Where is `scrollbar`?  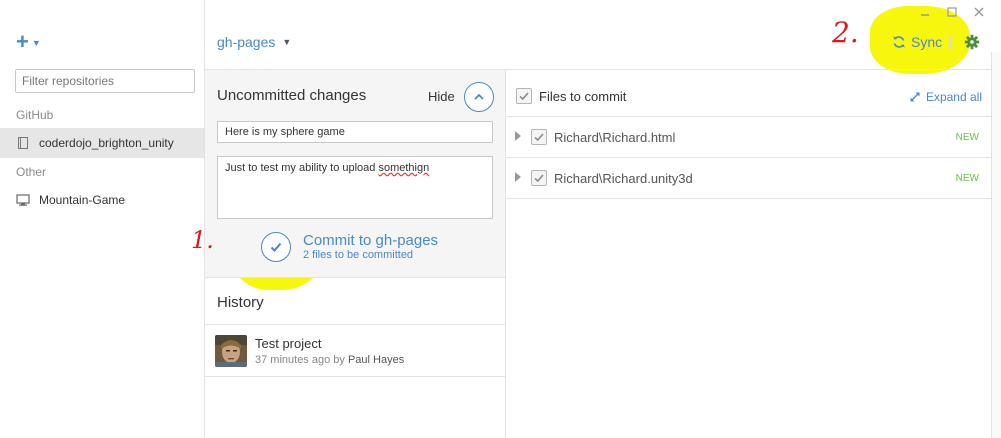 scrollbar is located at coordinates (996, 245).